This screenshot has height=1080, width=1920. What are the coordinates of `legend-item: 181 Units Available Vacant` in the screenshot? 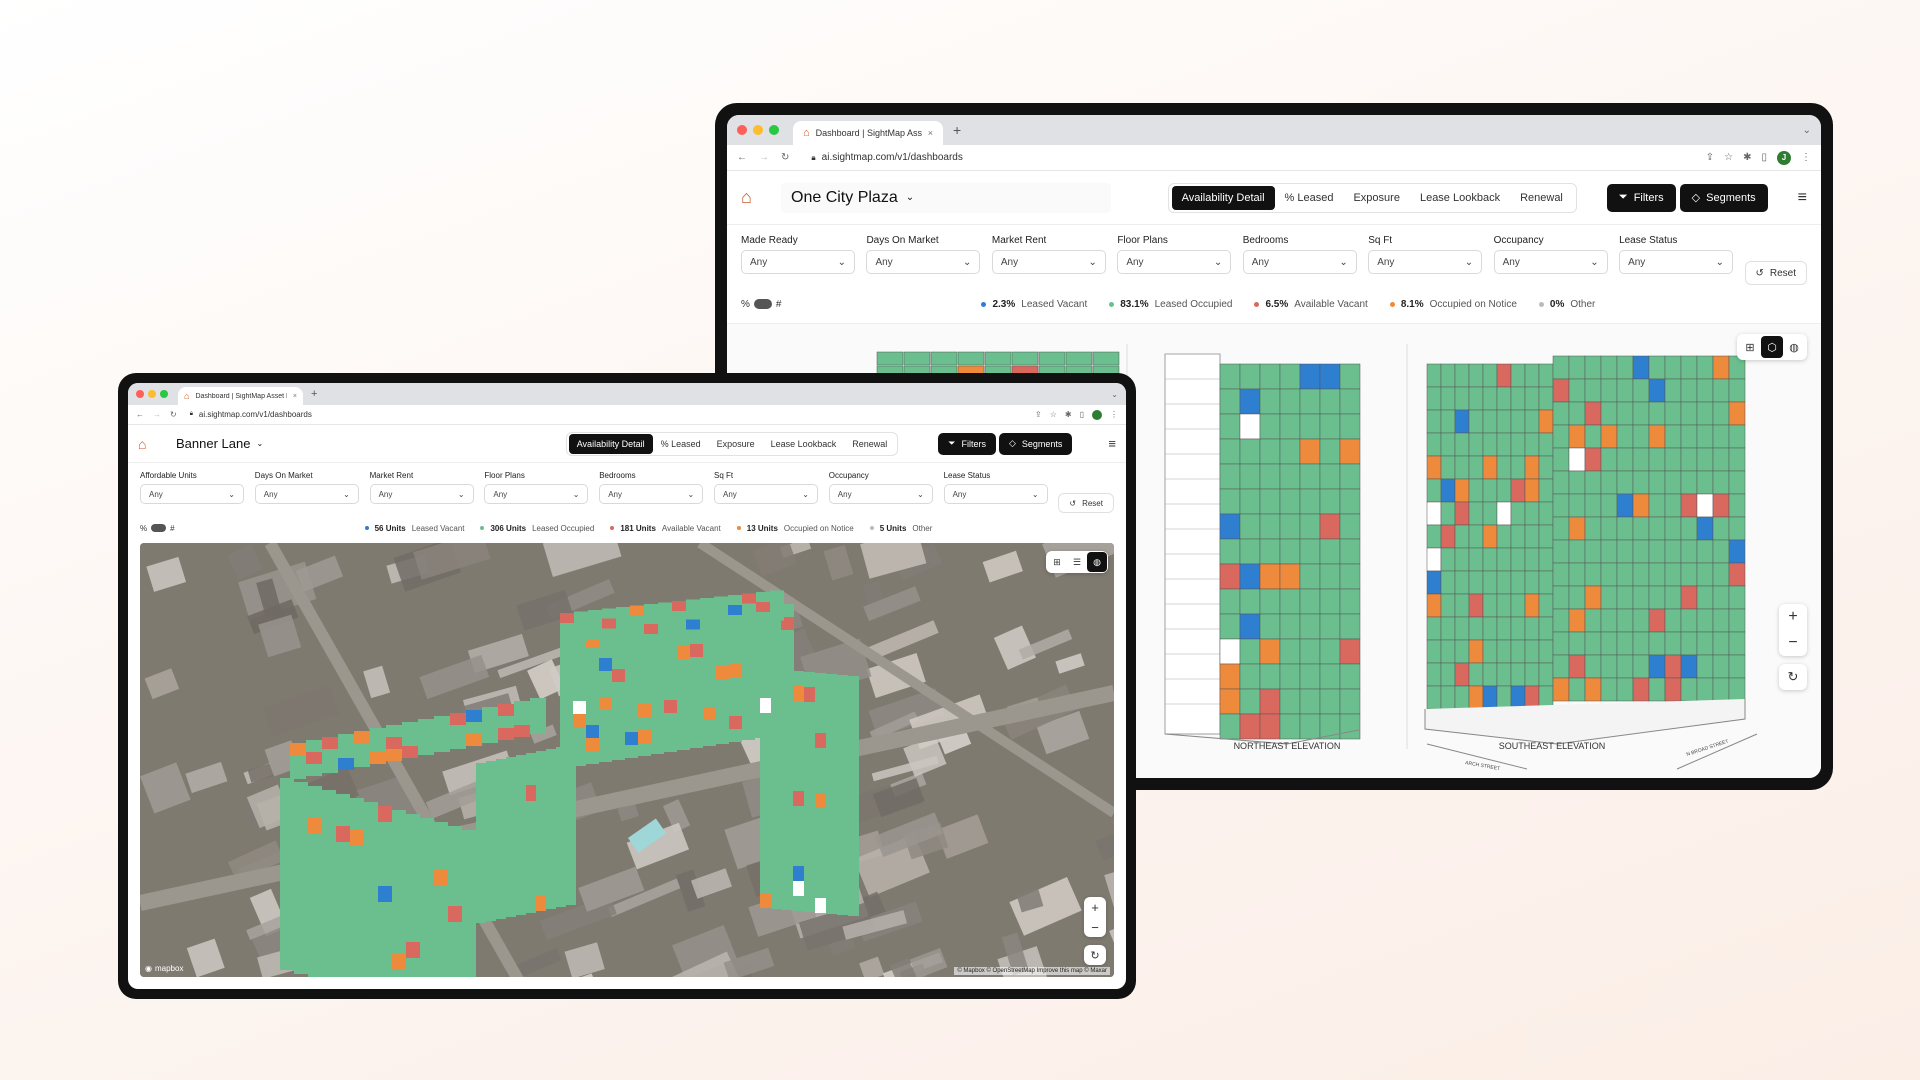 It's located at (665, 528).